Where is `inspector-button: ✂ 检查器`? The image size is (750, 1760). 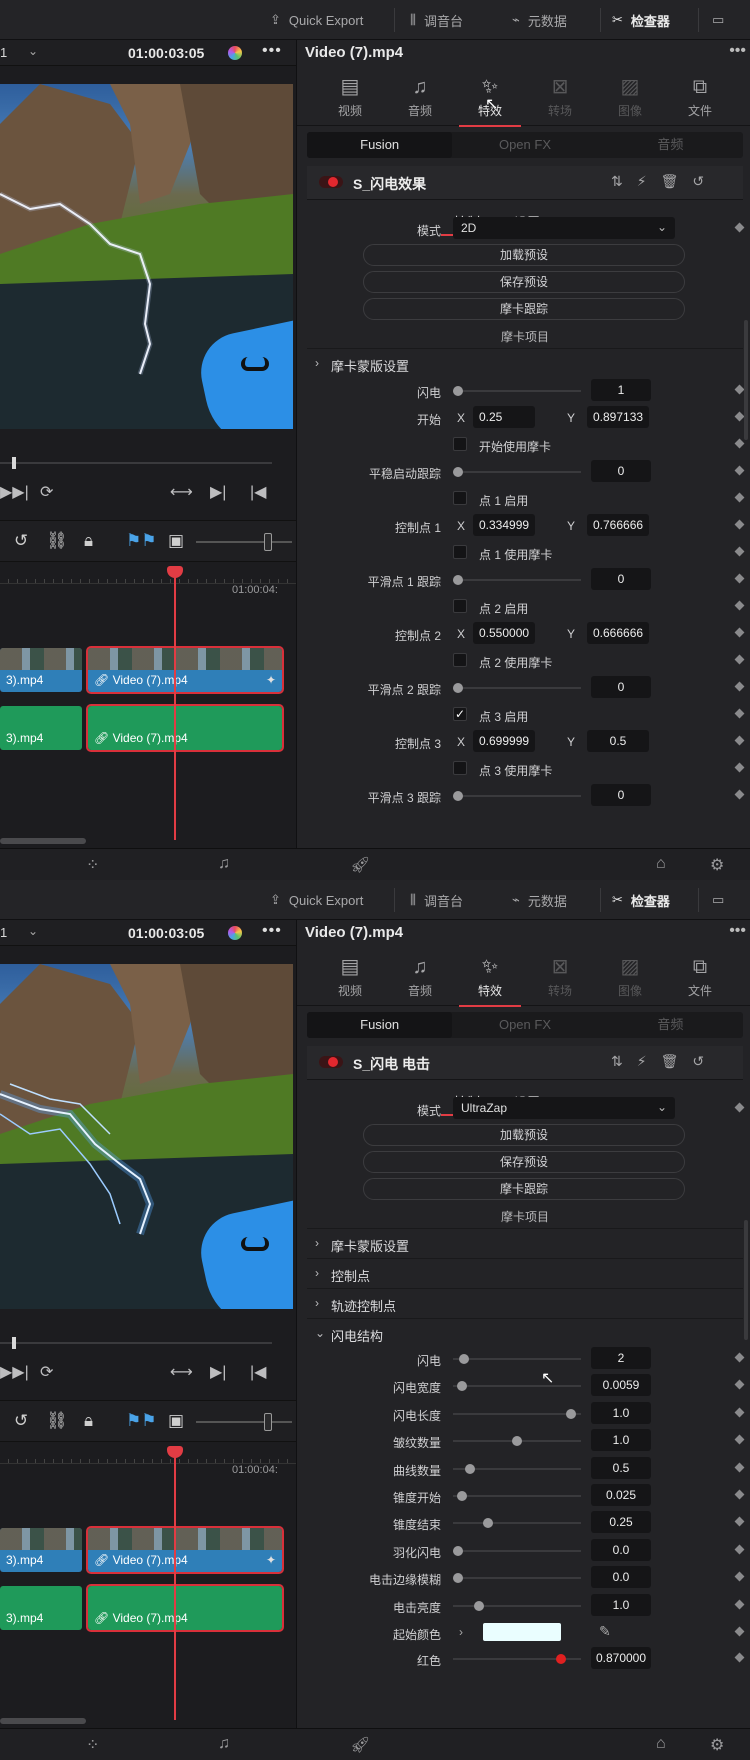 inspector-button: ✂ 检查器 is located at coordinates (641, 900).